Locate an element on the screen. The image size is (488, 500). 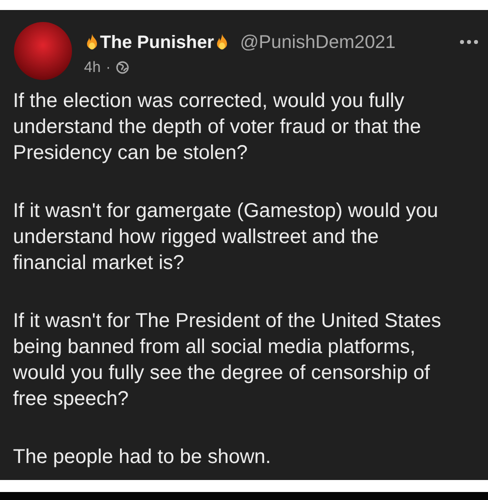
post-paragraph: If it wasn't for gamergate (Gamestop) would you understand how rigged wallstreet and the financial market is? is located at coordinates (226, 237).